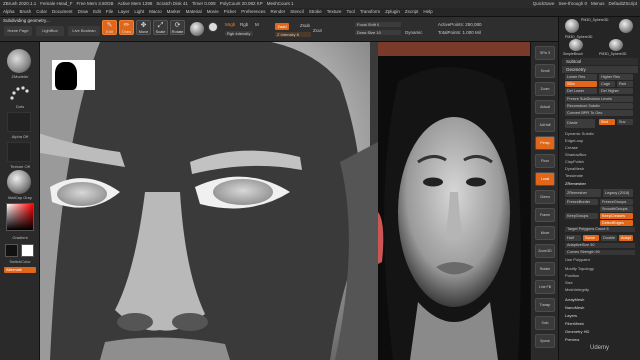 The width and height of the screenshot is (640, 360). I want to click on menu-layer: Layer, so click(123, 12).